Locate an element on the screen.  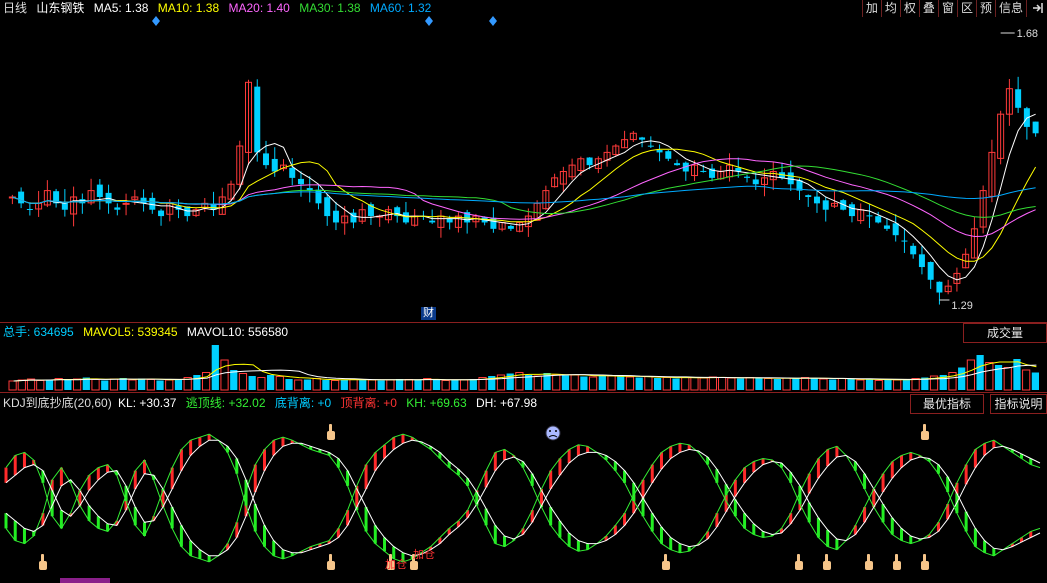
hand-top-signal-icon is located at coordinates (331, 432).